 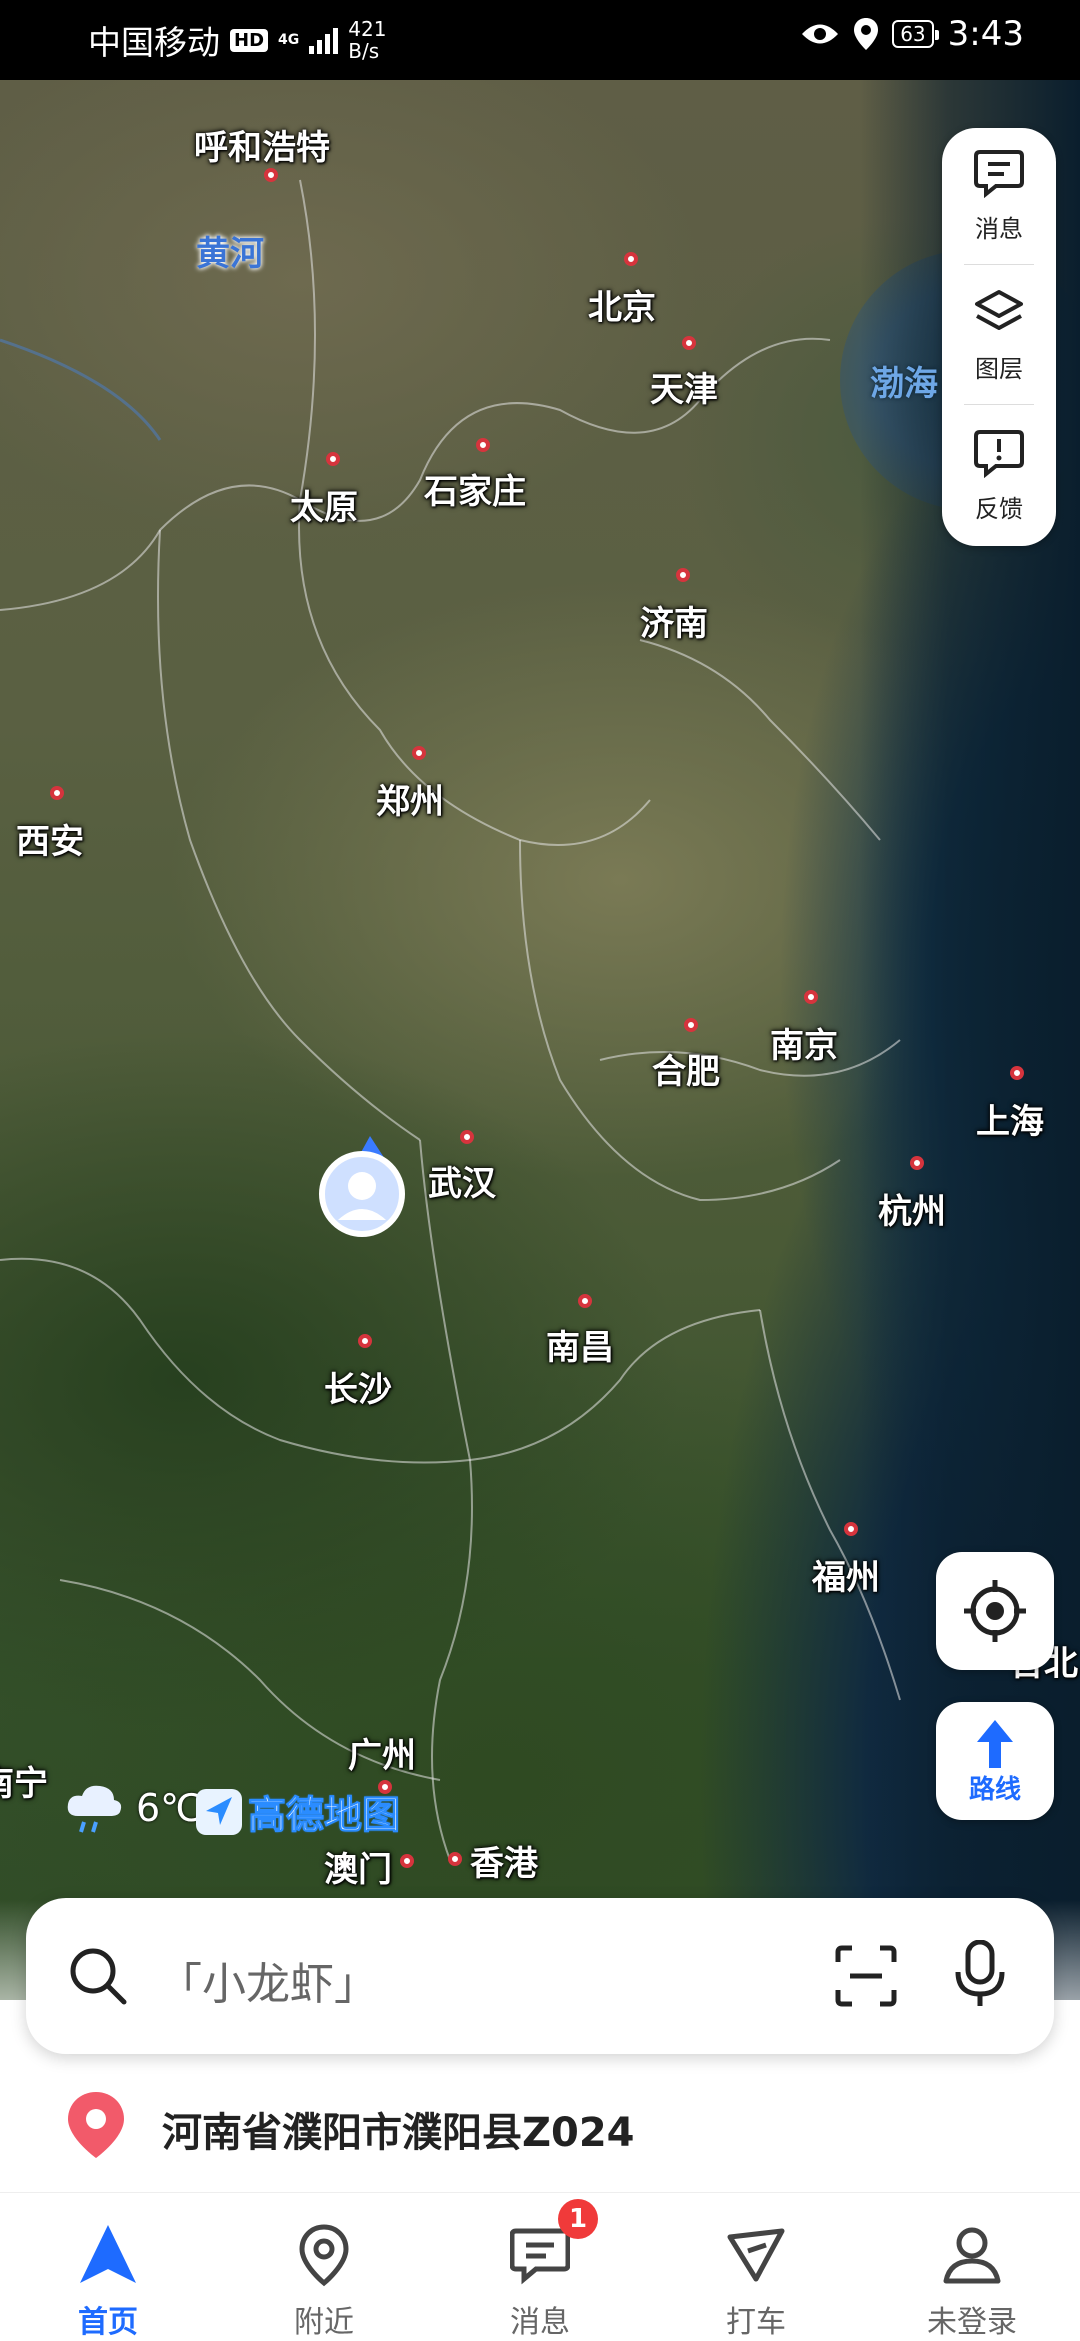 What do you see at coordinates (1010, 1122) in the screenshot?
I see `city-name: 上海` at bounding box center [1010, 1122].